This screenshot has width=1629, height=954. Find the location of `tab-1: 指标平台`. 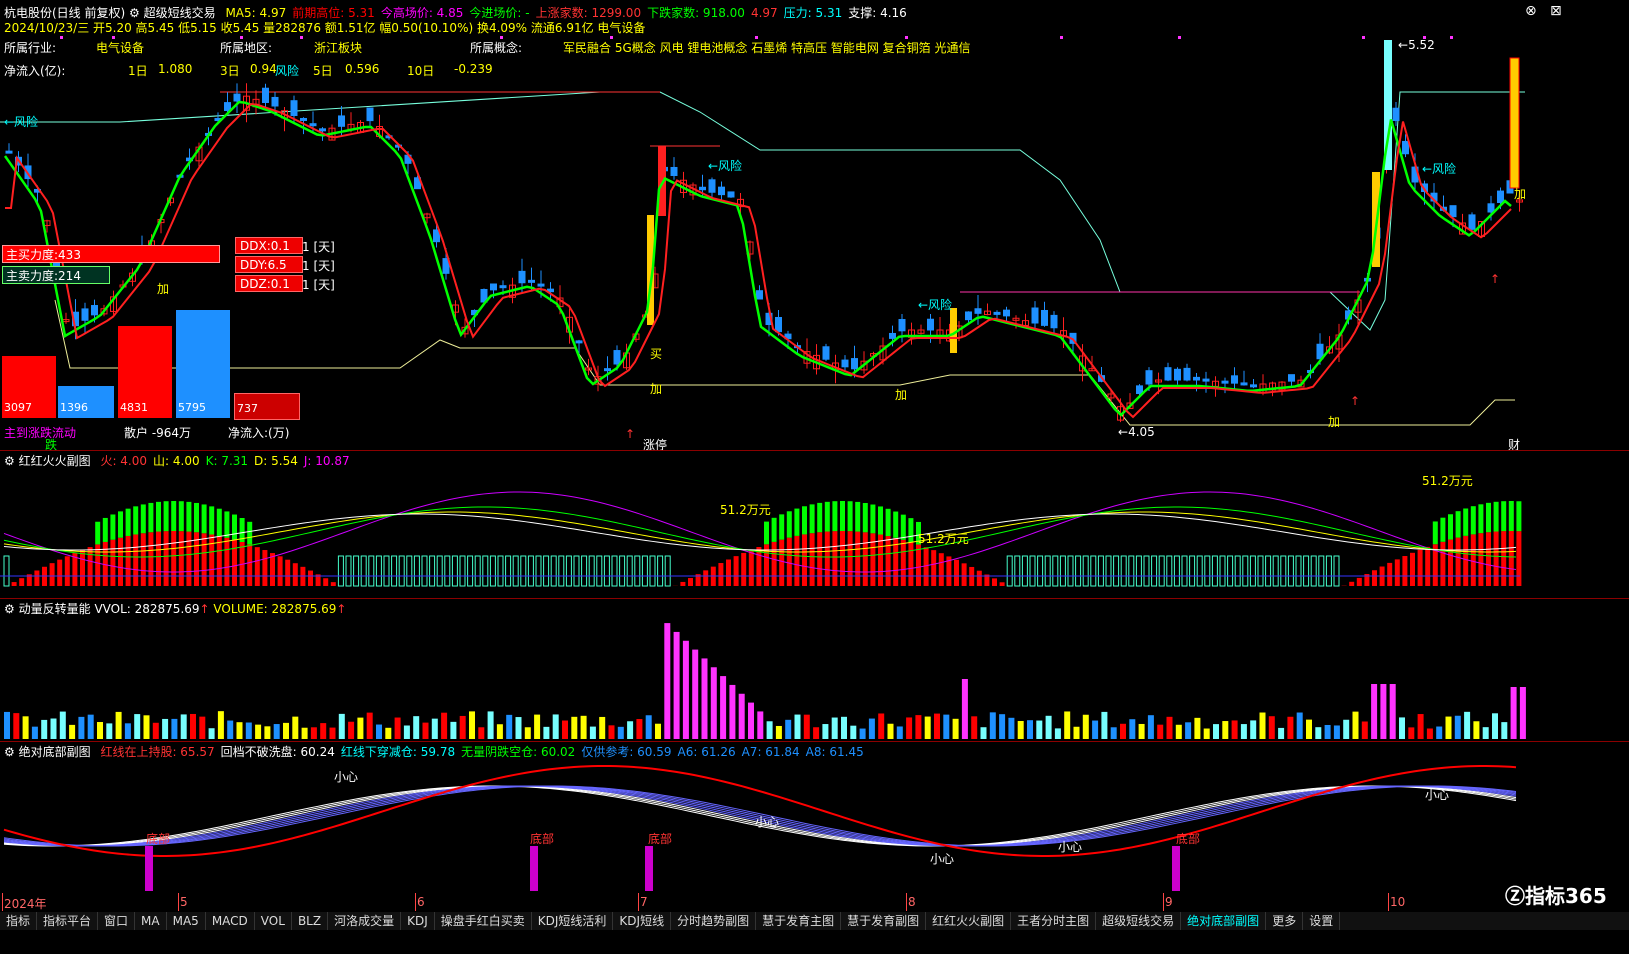

tab-1: 指标平台 is located at coordinates (68, 921).